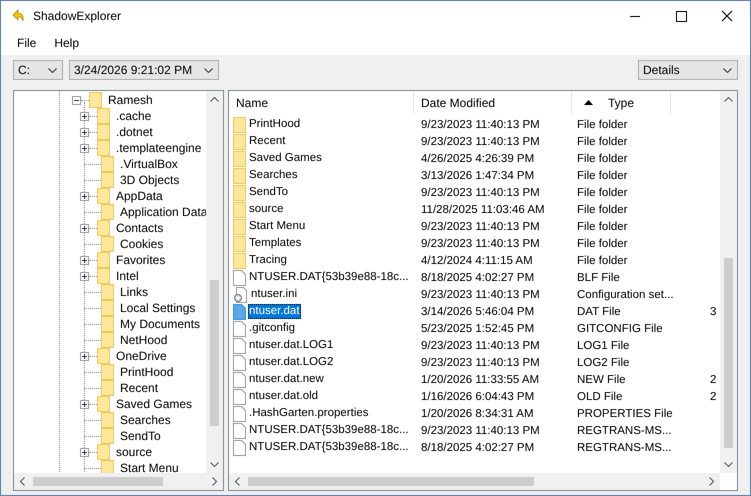 The image size is (751, 496). What do you see at coordinates (275, 124) in the screenshot?
I see `file-name: PrintHood` at bounding box center [275, 124].